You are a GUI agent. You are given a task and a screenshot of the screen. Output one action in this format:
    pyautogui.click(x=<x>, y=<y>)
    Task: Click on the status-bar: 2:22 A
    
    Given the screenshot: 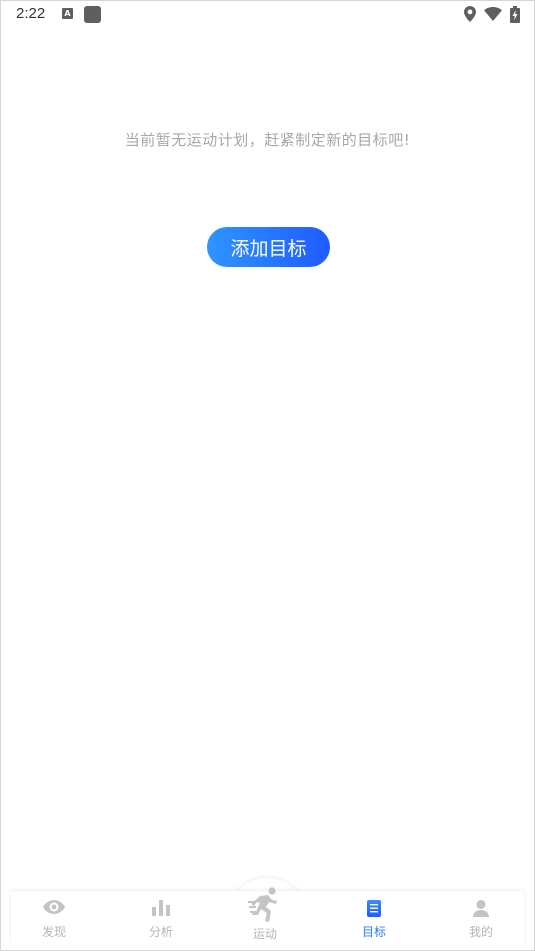 What is the action you would take?
    pyautogui.click(x=267, y=15)
    